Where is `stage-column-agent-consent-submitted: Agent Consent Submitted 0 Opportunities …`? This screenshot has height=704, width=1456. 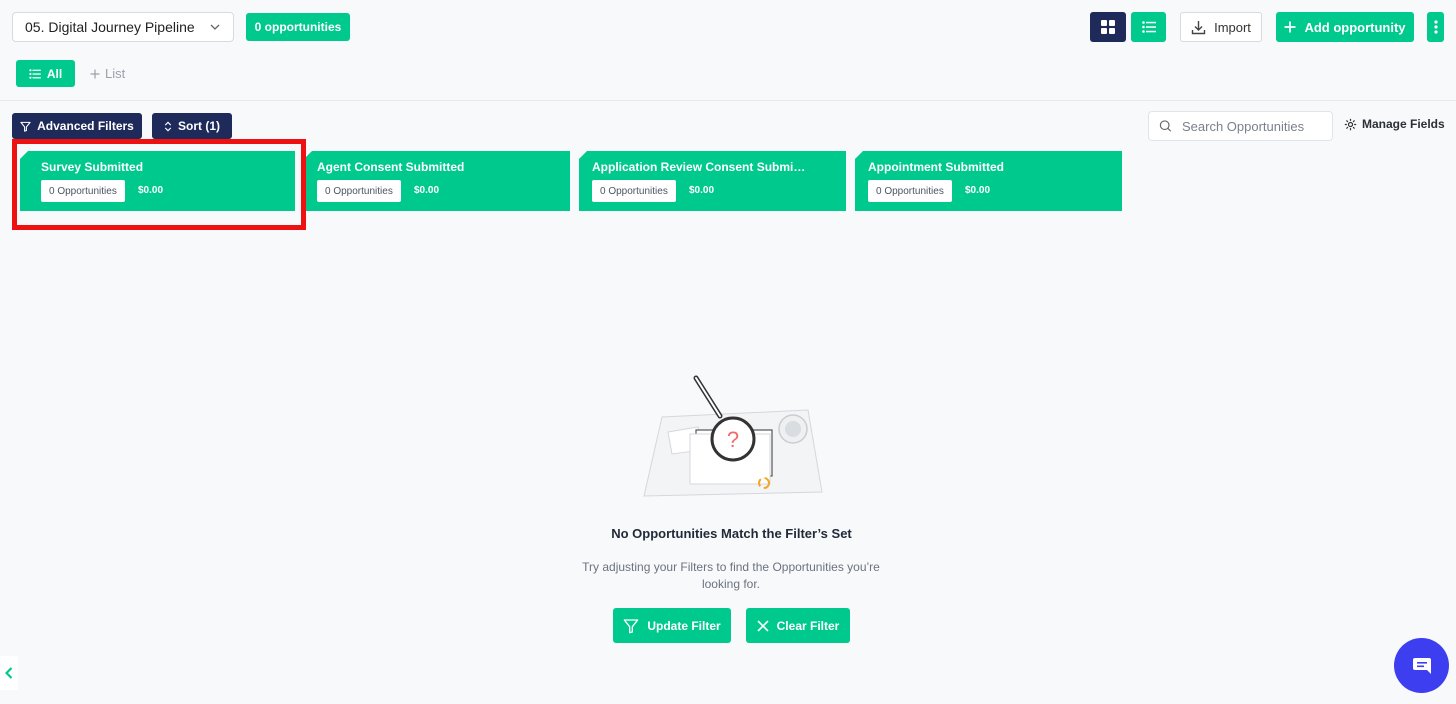 stage-column-agent-consent-submitted: Agent Consent Submitted 0 Opportunities … is located at coordinates (437, 181).